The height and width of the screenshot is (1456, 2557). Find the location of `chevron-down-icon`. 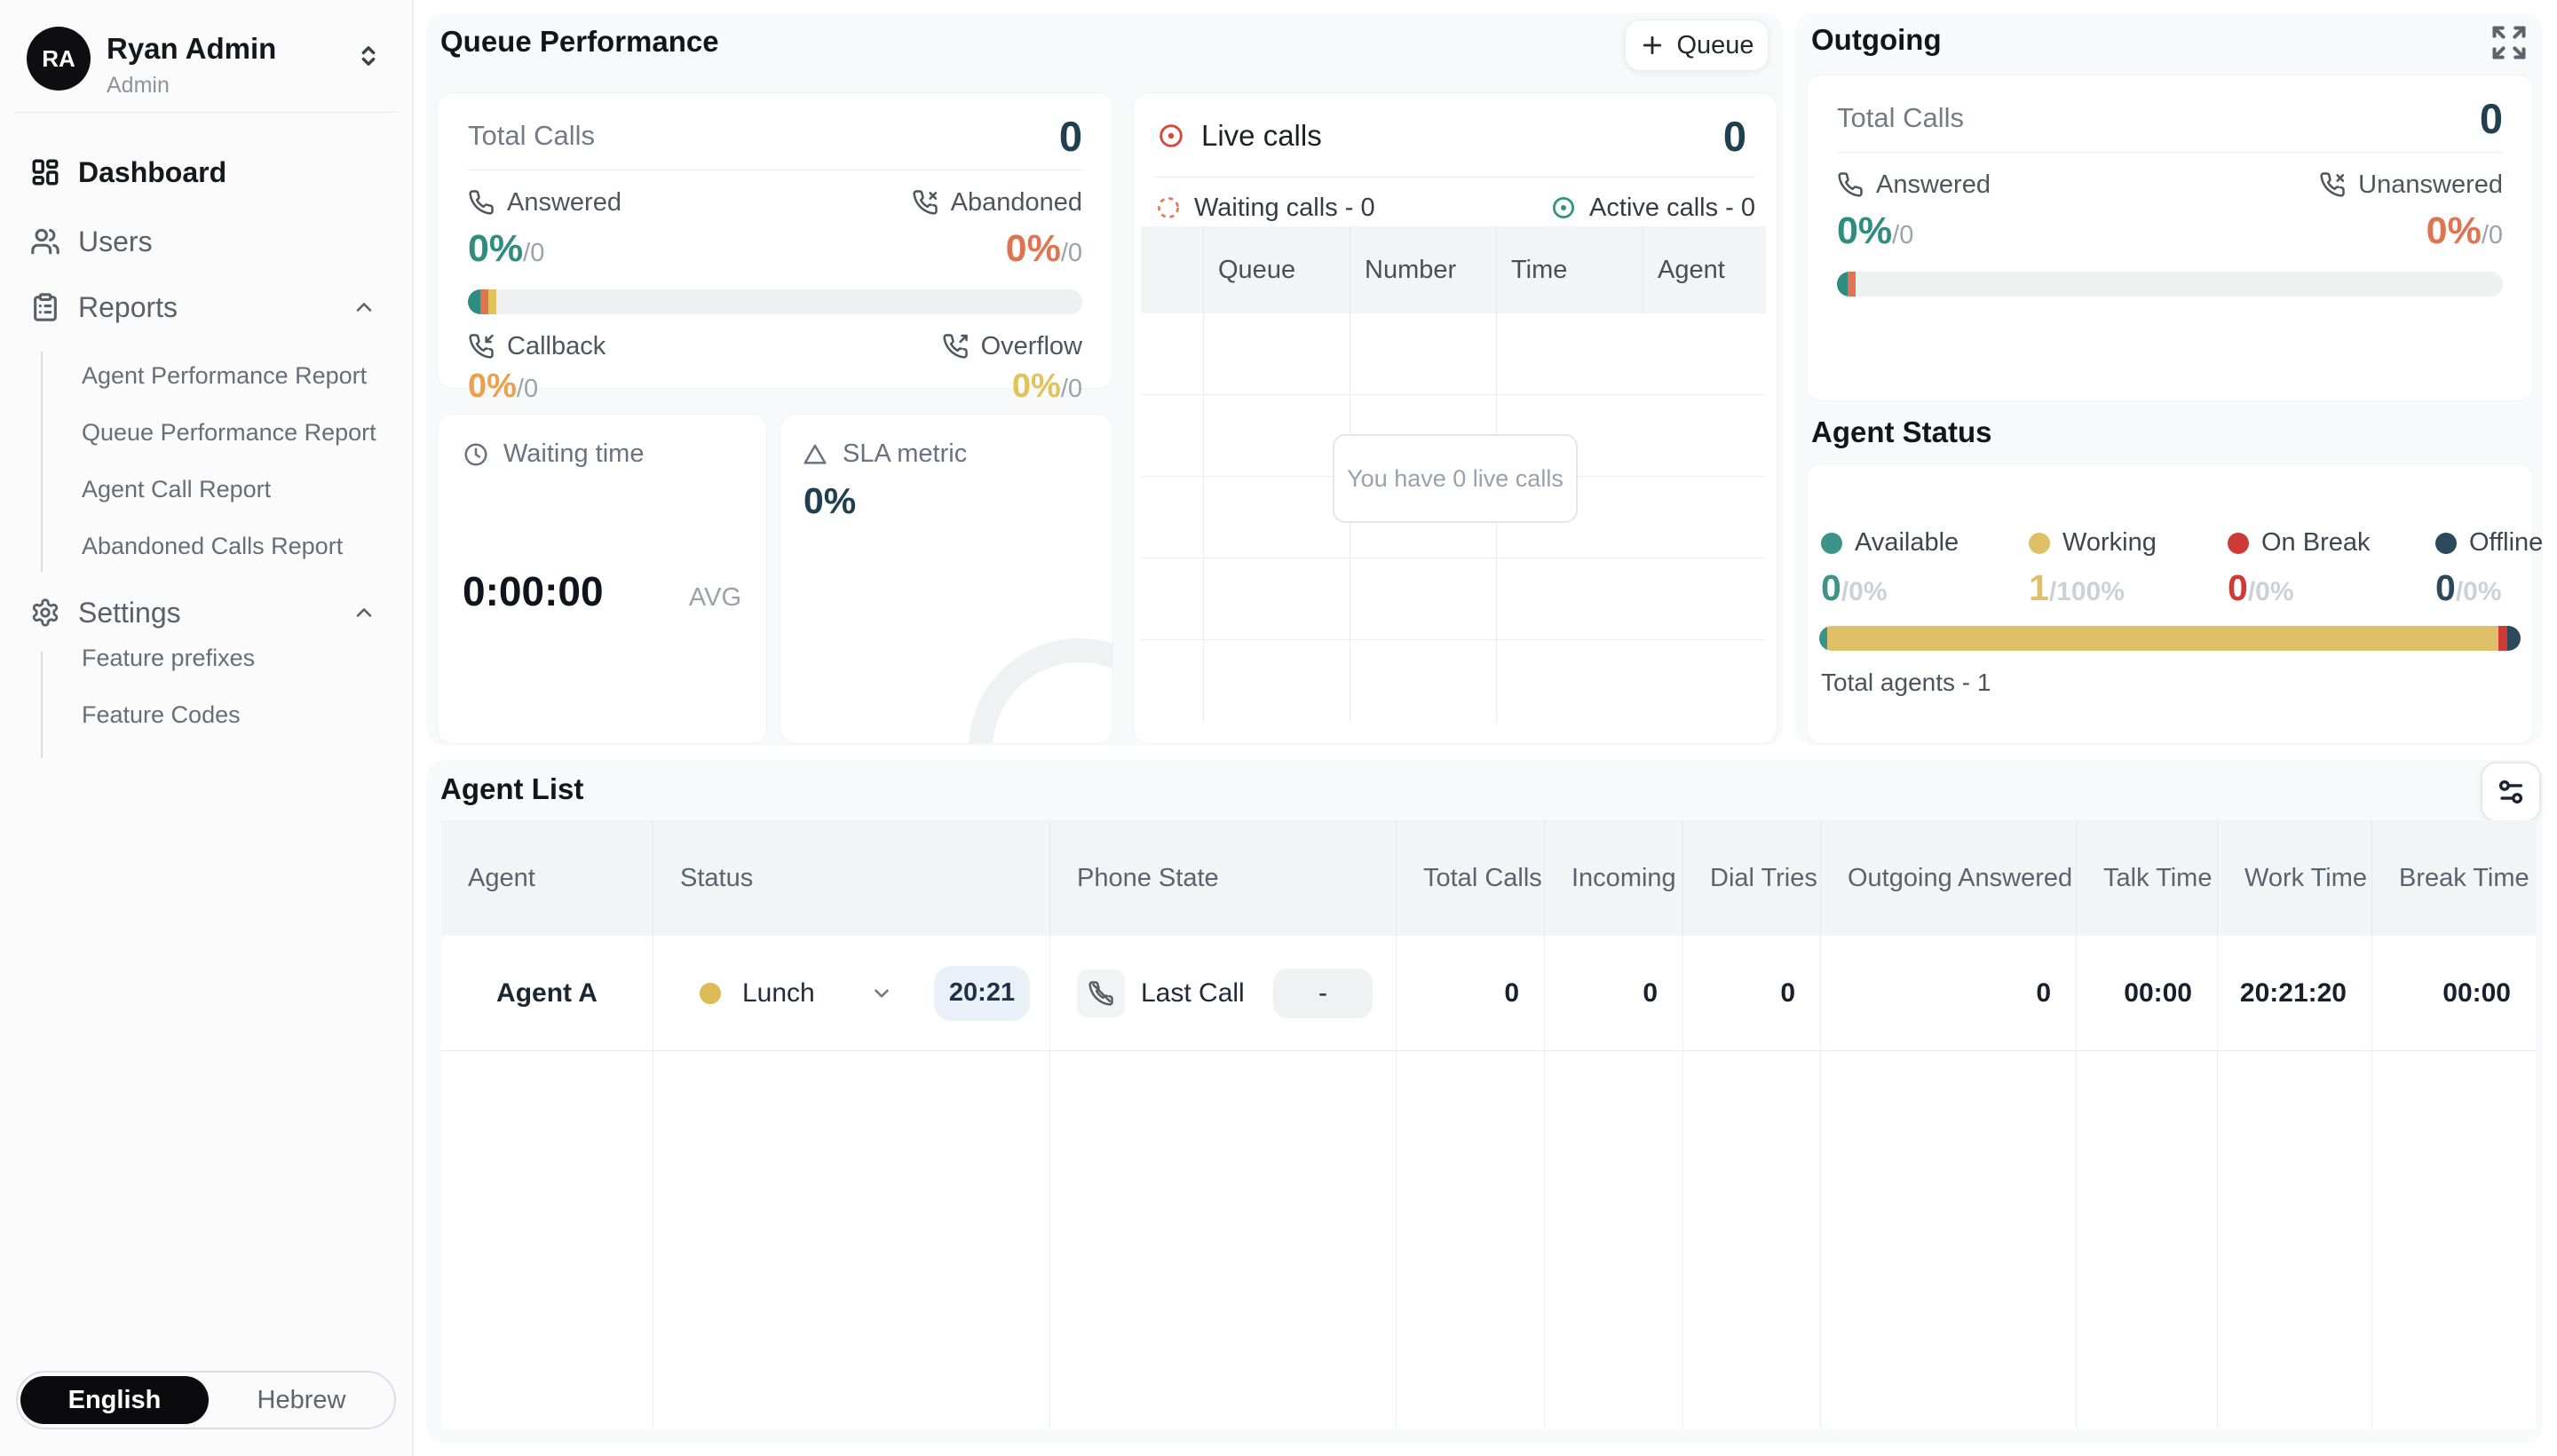

chevron-down-icon is located at coordinates (881, 993).